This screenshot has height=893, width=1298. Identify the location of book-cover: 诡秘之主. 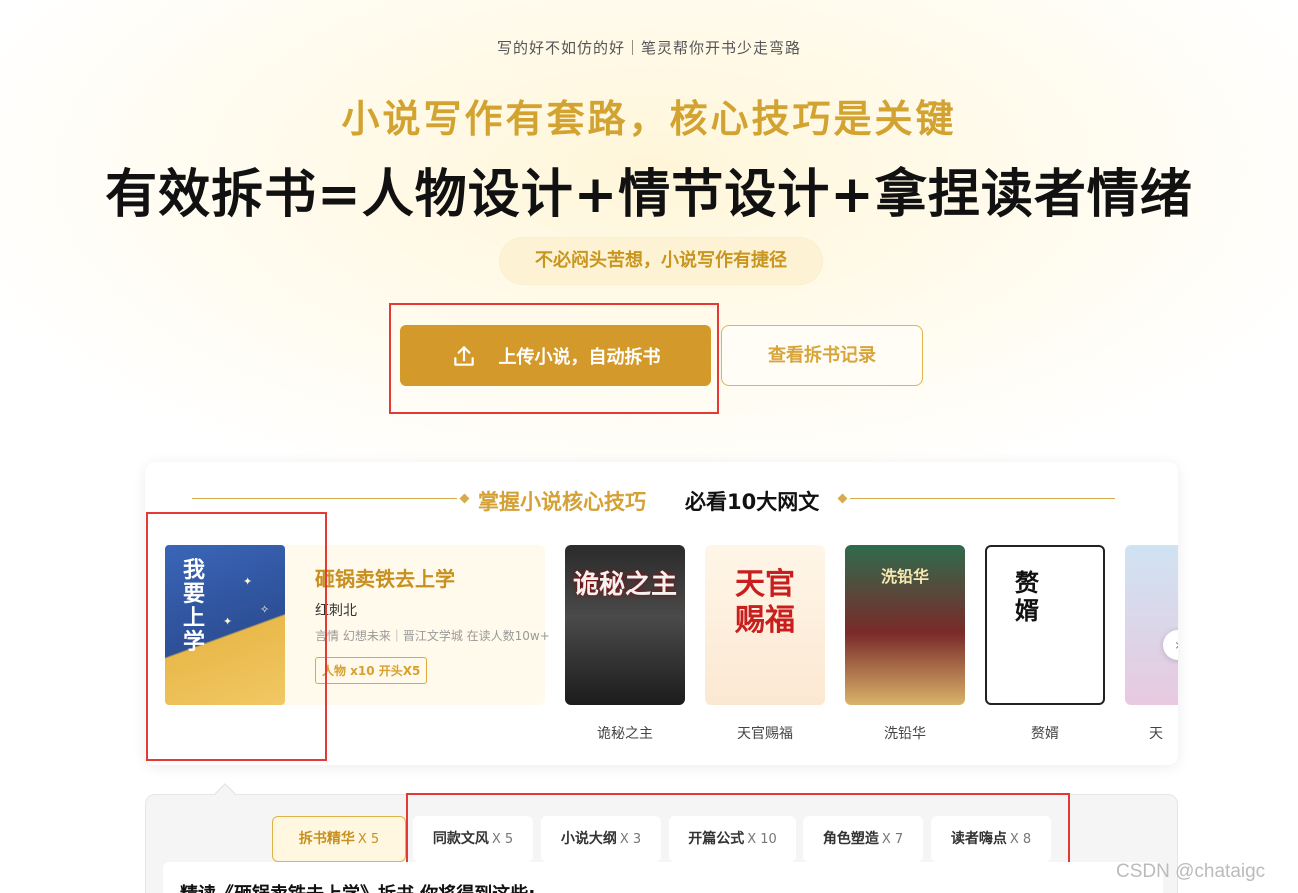
(625, 625).